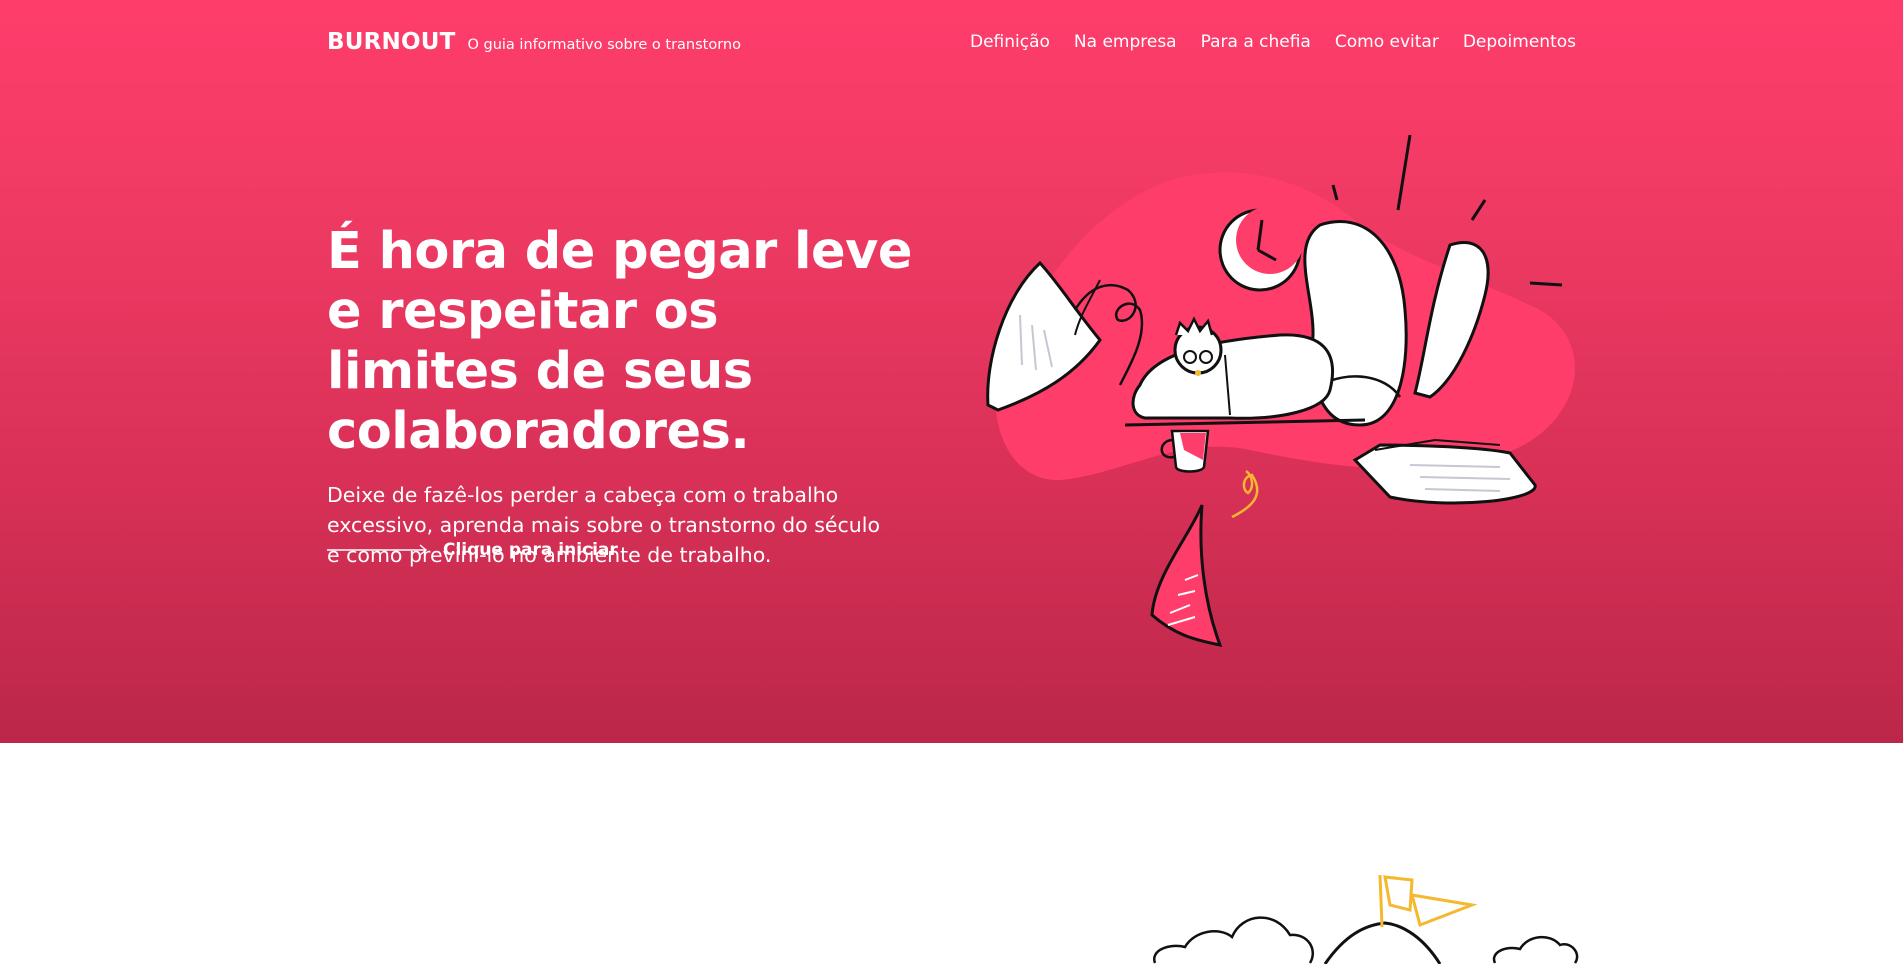  Describe the element at coordinates (1010, 42) in the screenshot. I see `nav-link-definicao: Definição` at that location.